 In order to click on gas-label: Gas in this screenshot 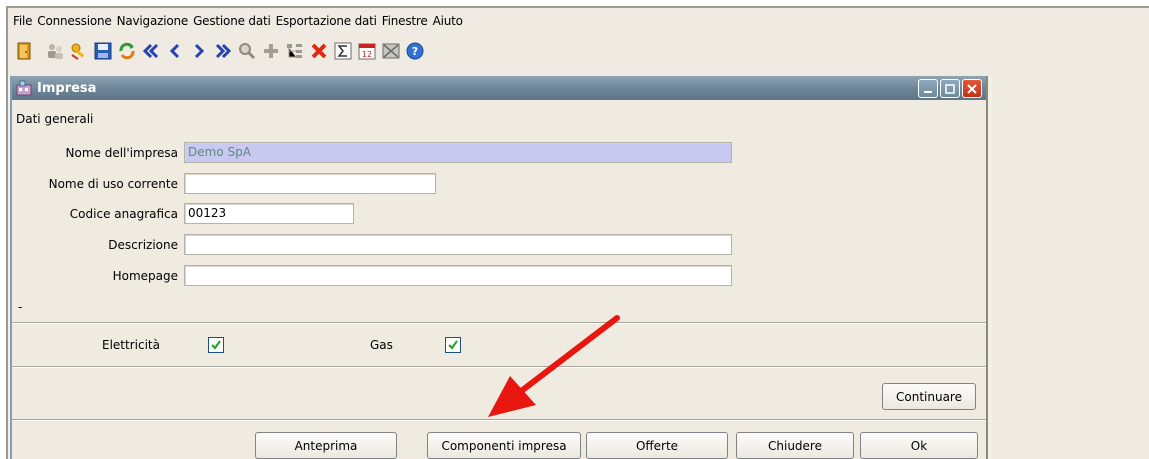, I will do `click(381, 345)`.